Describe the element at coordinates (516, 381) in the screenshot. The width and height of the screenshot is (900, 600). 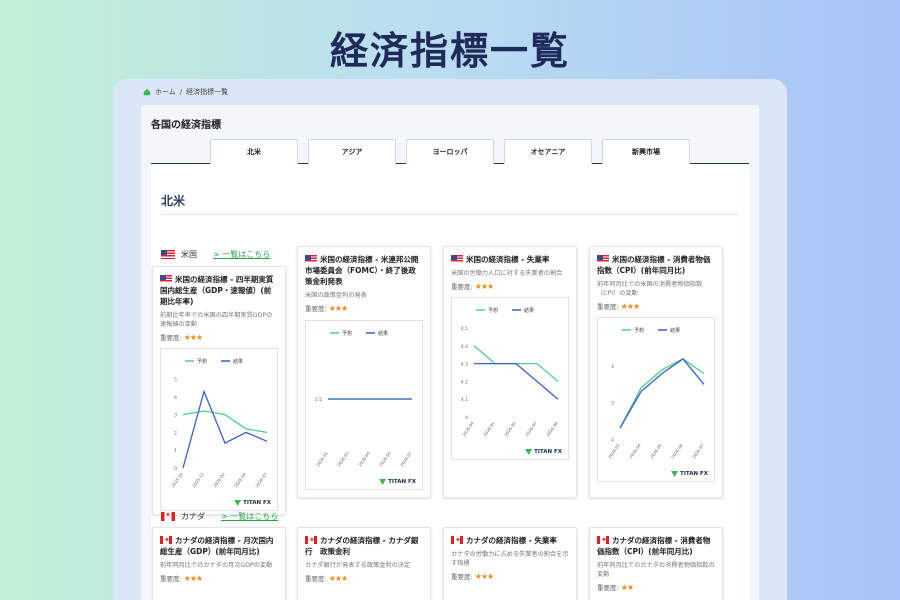
I see `result-series-line` at that location.